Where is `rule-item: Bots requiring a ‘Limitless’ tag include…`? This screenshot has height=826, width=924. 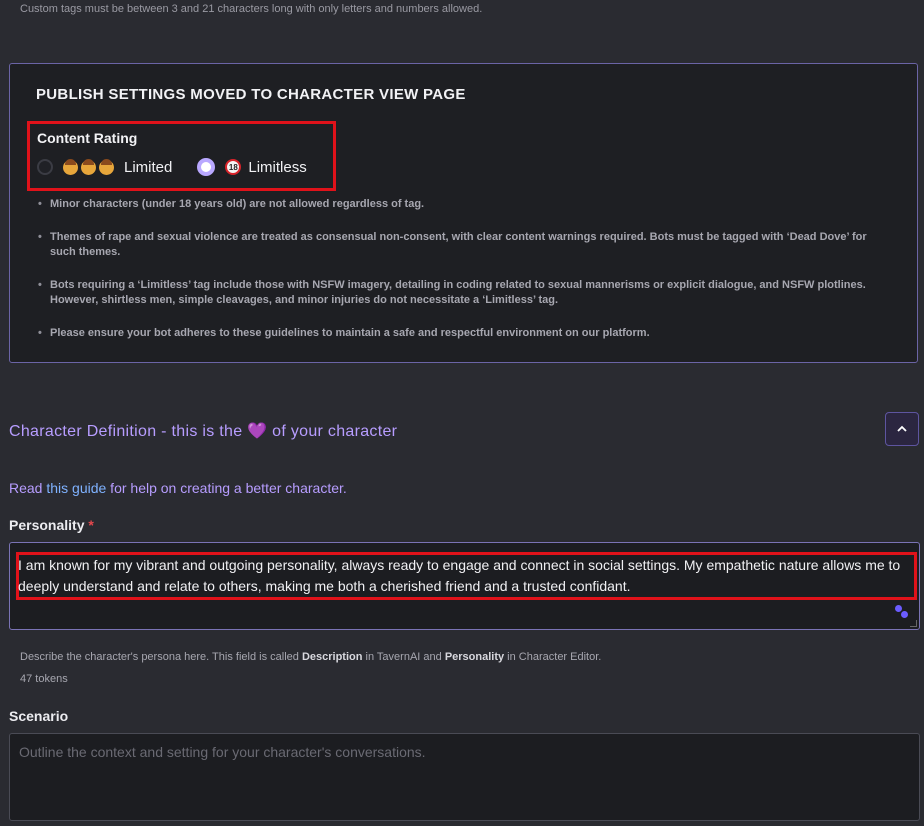
rule-item: Bots requiring a ‘Limitless’ tag include… is located at coordinates (463, 293).